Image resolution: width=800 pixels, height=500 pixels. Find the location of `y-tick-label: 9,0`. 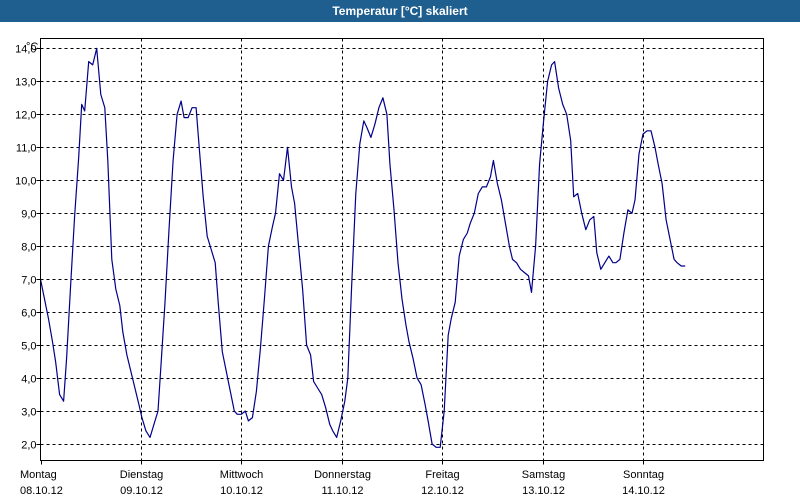

y-tick-label: 9,0 is located at coordinates (28, 215).